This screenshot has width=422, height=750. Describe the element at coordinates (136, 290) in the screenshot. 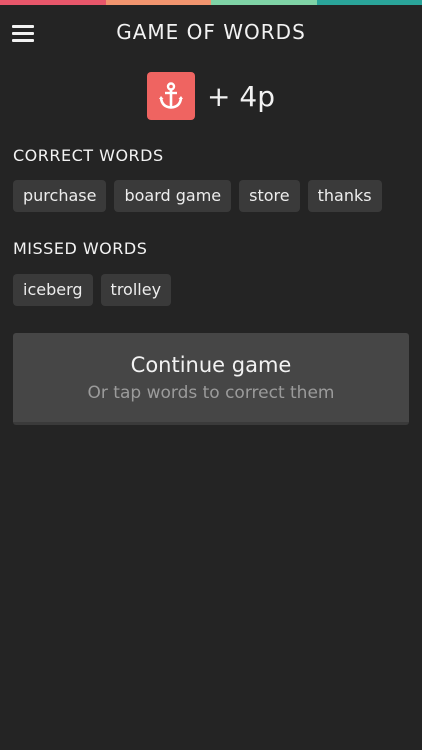

I see `missed-word-chip: trolley` at that location.